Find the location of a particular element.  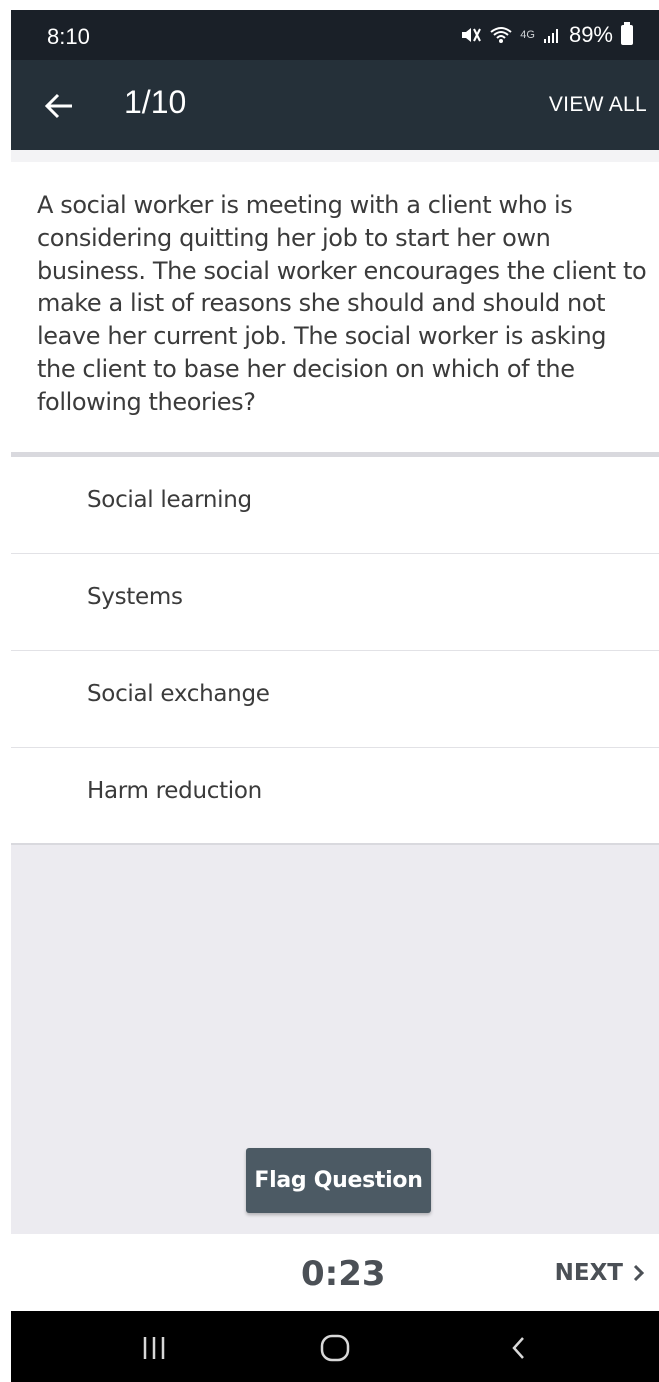

home-button is located at coordinates (335, 1348).